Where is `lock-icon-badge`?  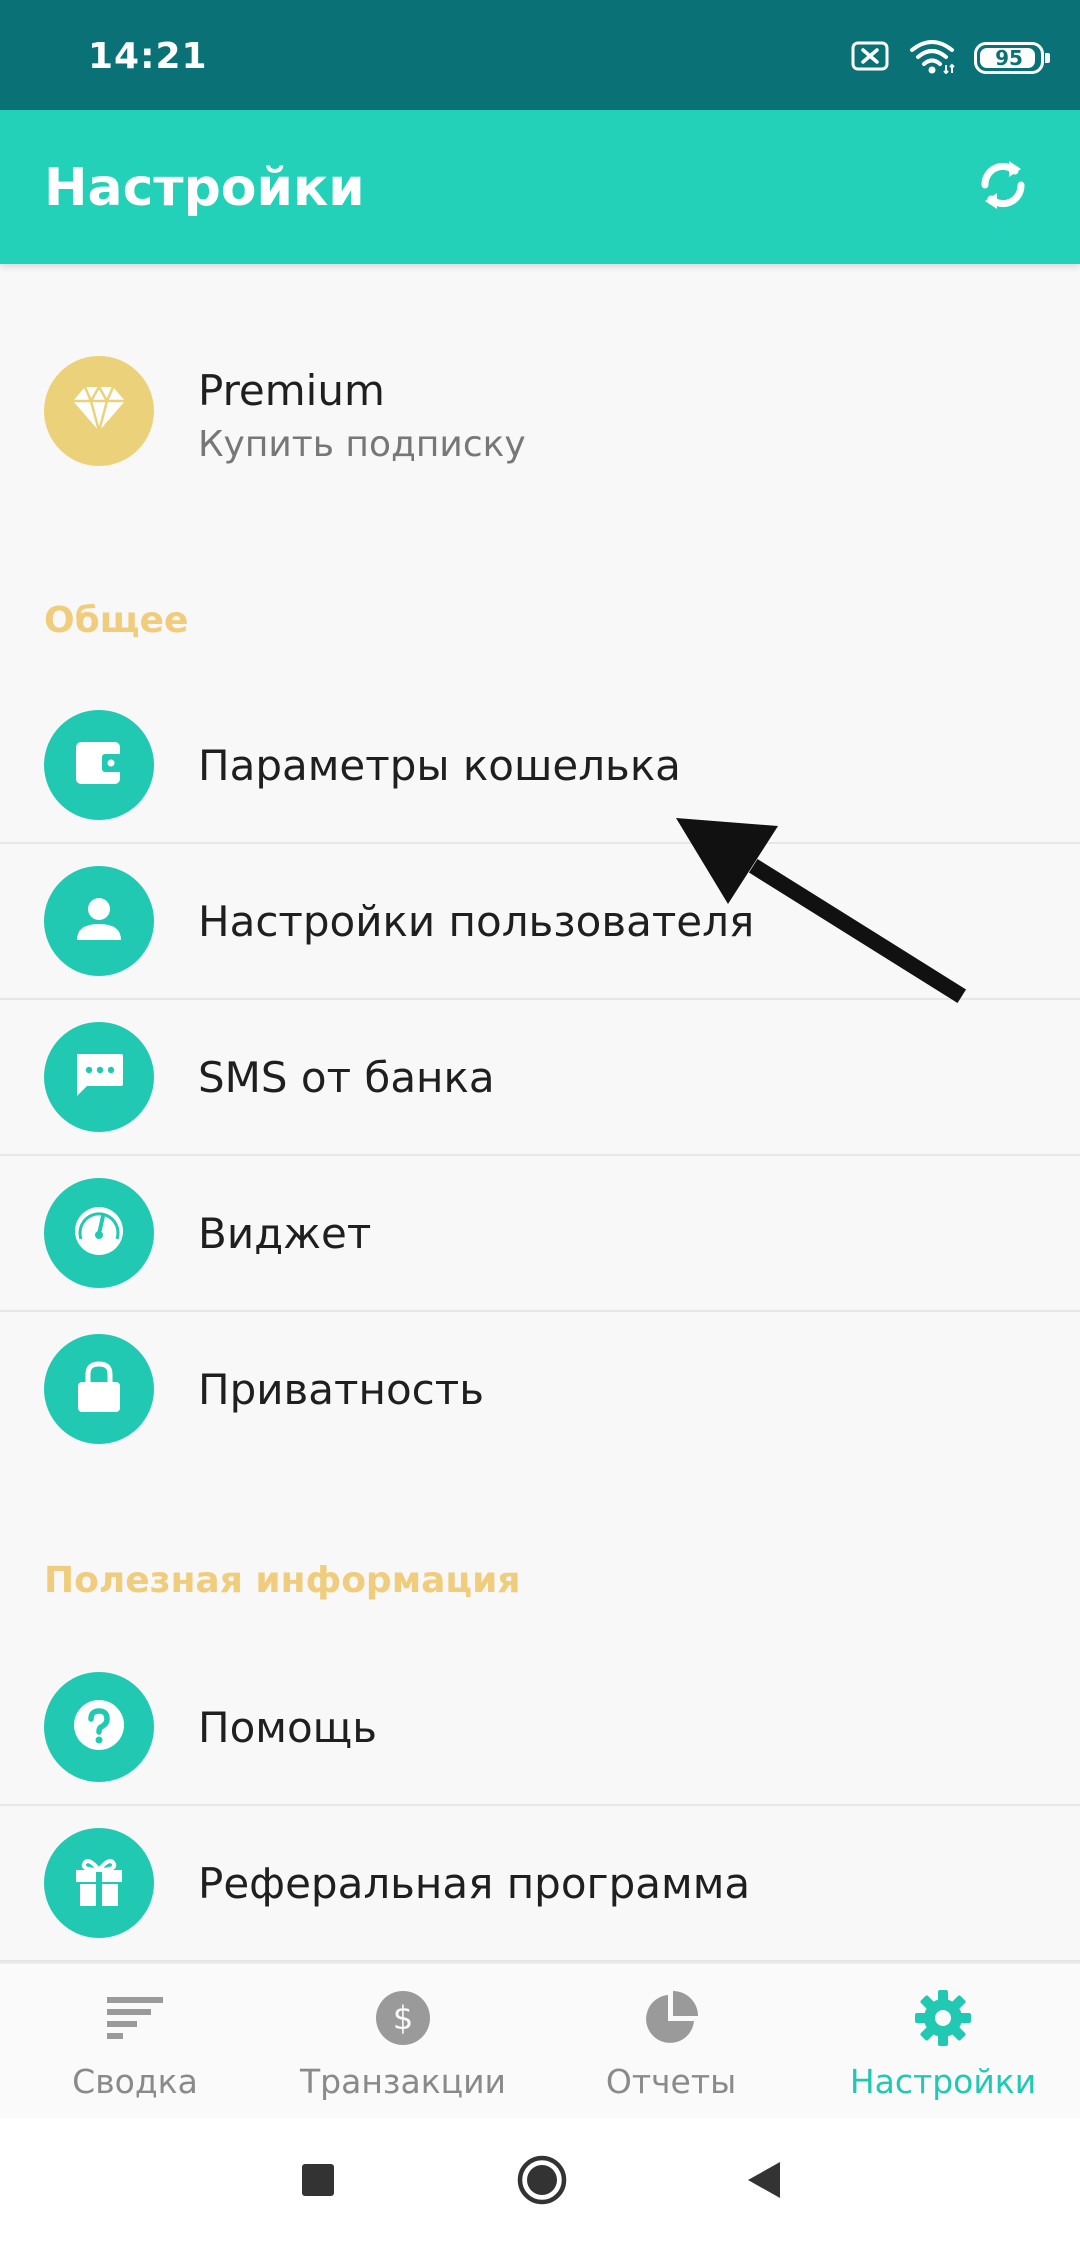 lock-icon-badge is located at coordinates (99, 1389).